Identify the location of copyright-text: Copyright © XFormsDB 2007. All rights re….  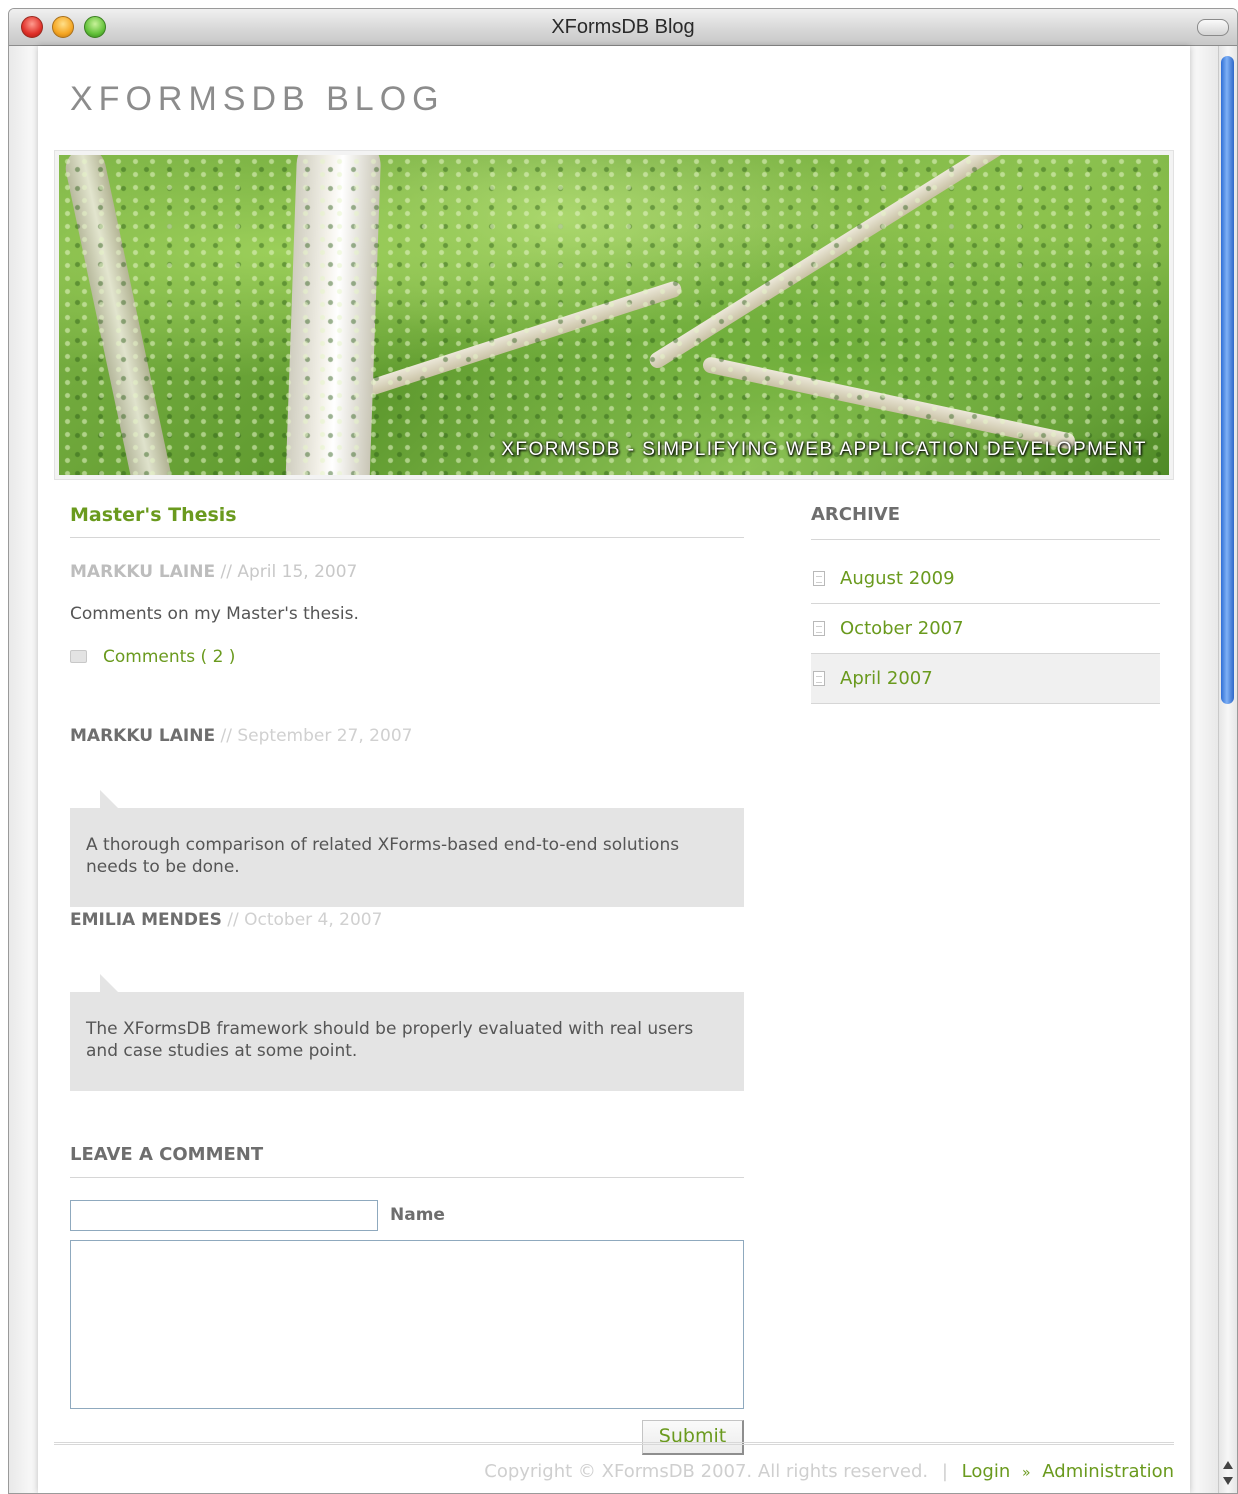
(706, 1471).